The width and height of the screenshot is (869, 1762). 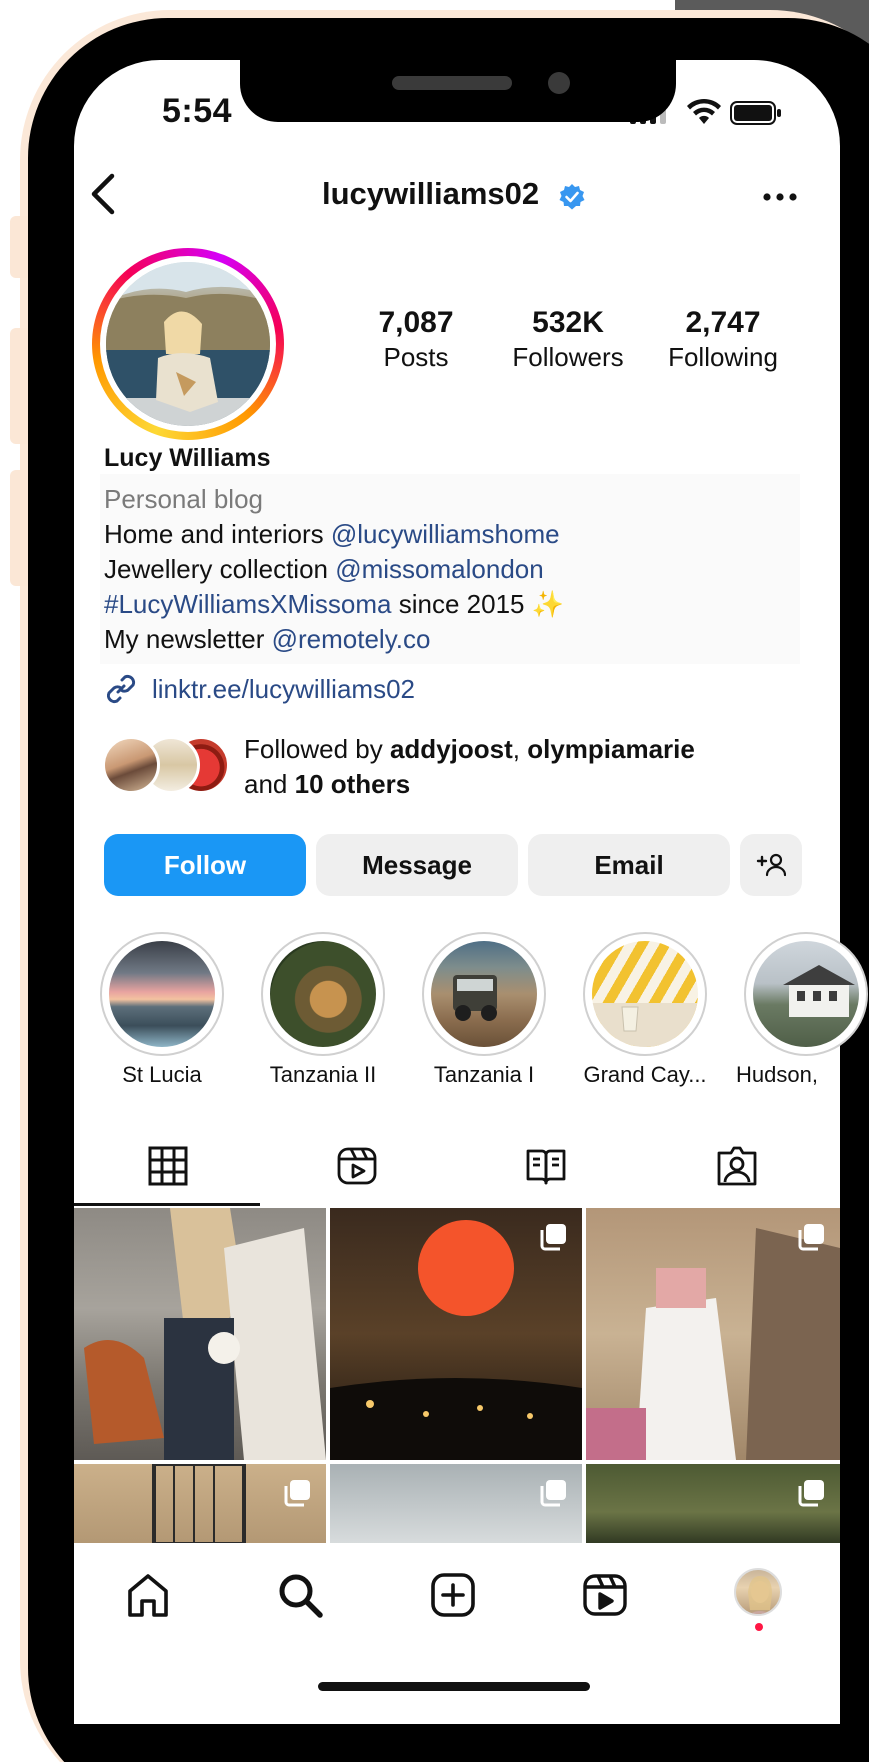 What do you see at coordinates (131, 765) in the screenshot?
I see `mutual-avatar` at bounding box center [131, 765].